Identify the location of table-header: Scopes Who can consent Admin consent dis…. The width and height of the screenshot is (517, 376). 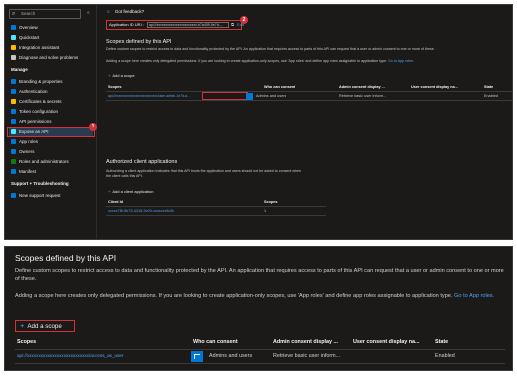
(260, 343).